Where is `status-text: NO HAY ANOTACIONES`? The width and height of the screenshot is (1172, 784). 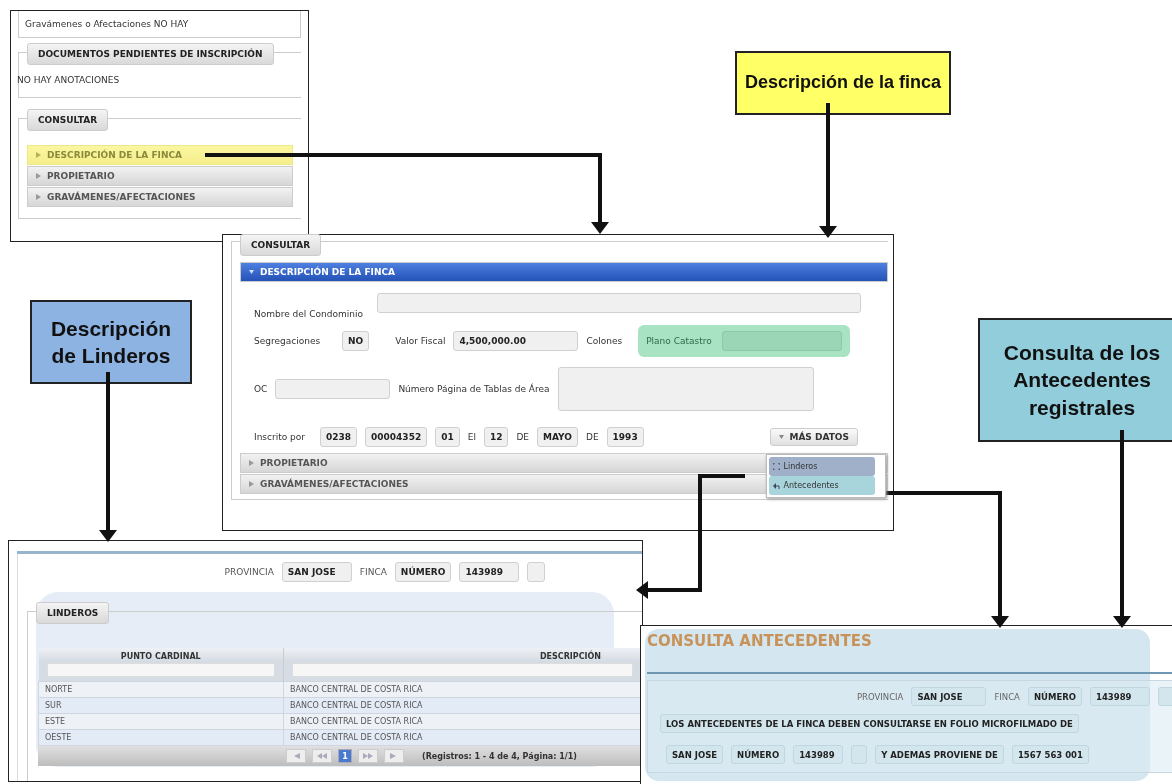
status-text: NO HAY ANOTACIONES is located at coordinates (68, 80).